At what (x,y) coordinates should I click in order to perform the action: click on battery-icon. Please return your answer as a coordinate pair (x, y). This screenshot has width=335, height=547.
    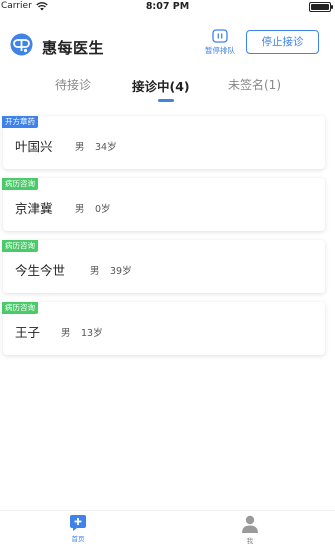
    Looking at the image, I should click on (321, 7).